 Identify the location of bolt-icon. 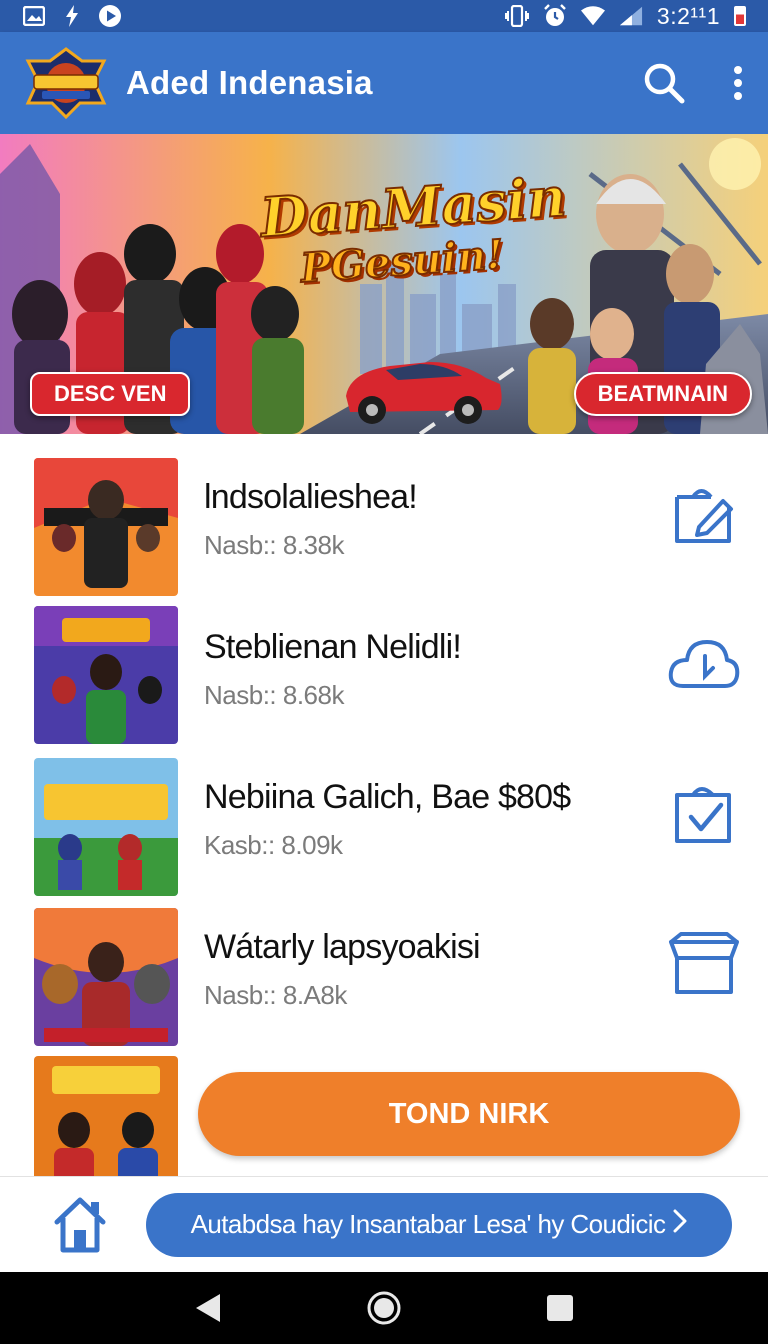
(72, 16).